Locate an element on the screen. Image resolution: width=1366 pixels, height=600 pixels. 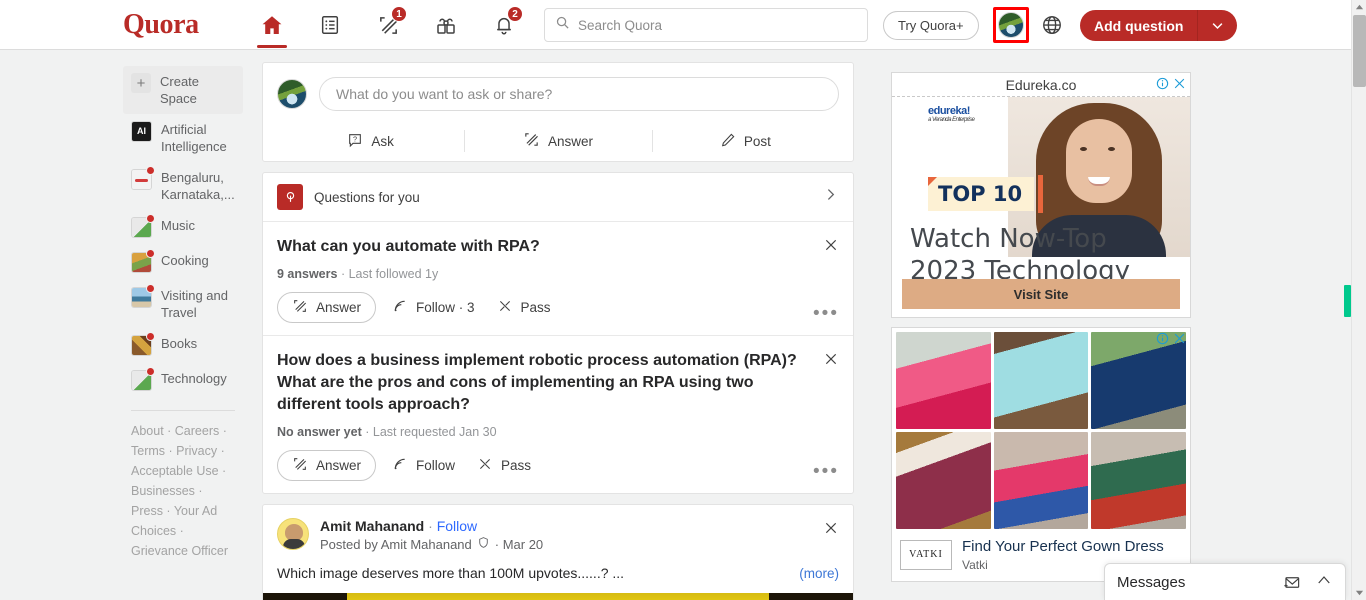
follow-button: Follow · 3 is located at coordinates (433, 307).